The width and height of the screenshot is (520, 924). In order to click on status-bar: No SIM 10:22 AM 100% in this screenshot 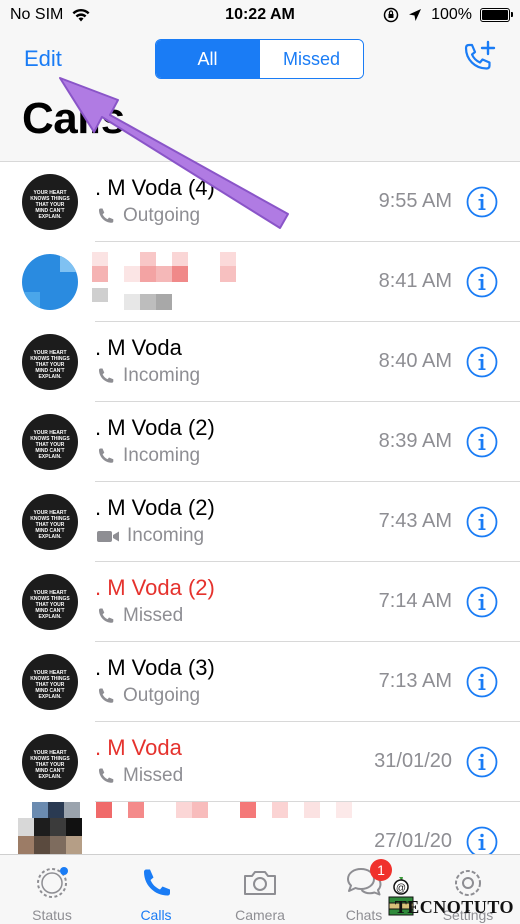, I will do `click(260, 16)`.